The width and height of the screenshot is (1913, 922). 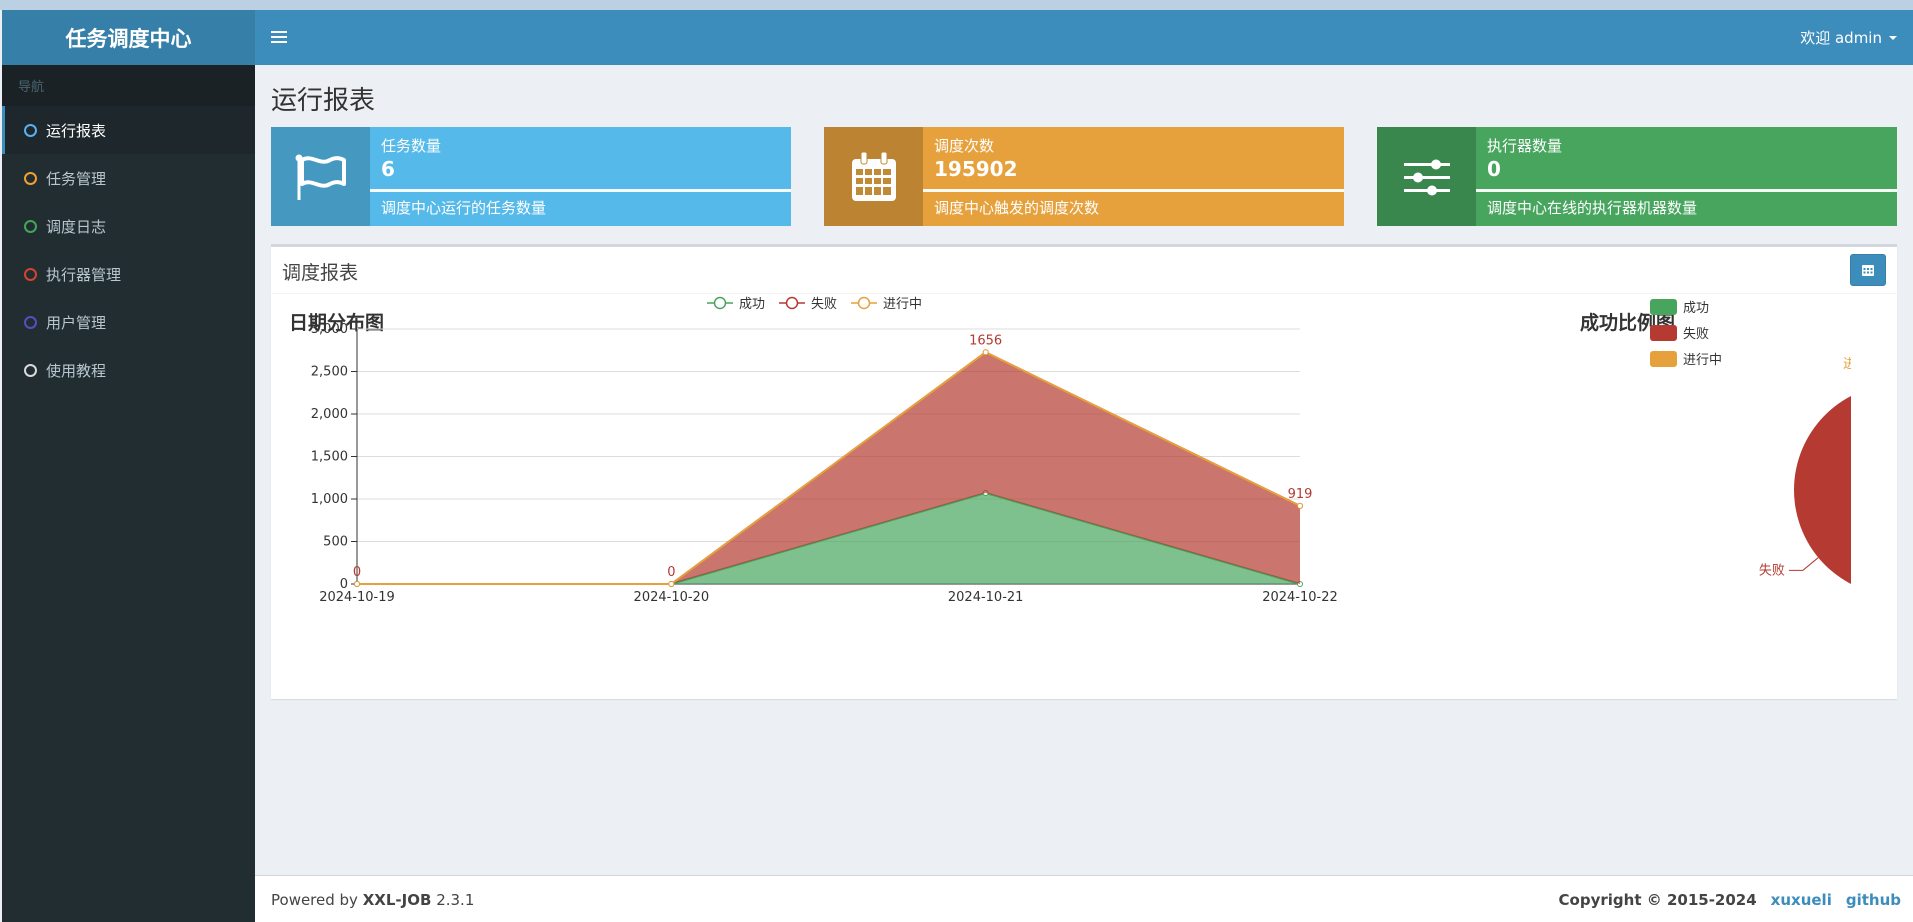 I want to click on sidebar-item-label: 用户管理, so click(x=76, y=322).